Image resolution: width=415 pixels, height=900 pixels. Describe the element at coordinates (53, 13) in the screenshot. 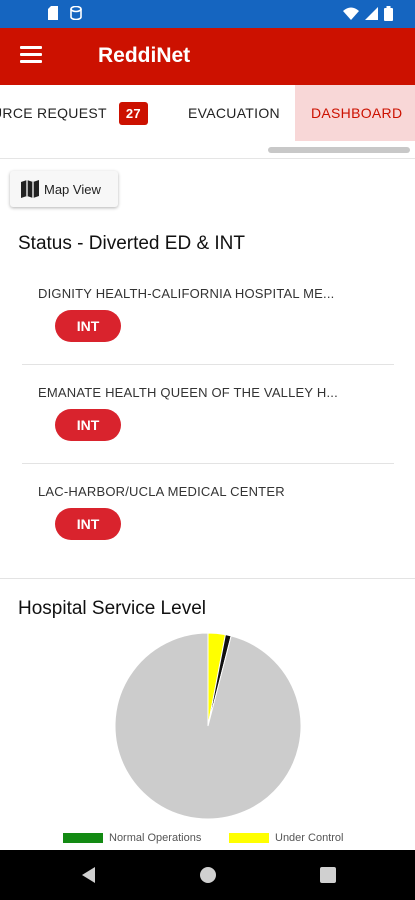

I see `sim-card-icon` at that location.